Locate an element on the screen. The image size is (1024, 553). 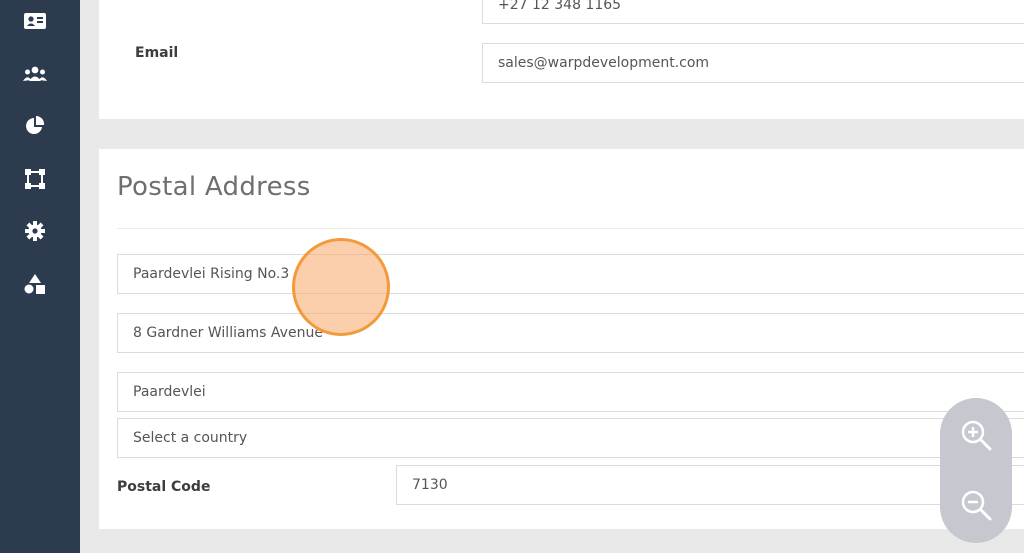
country-select: Select a country is located at coordinates (570, 438).